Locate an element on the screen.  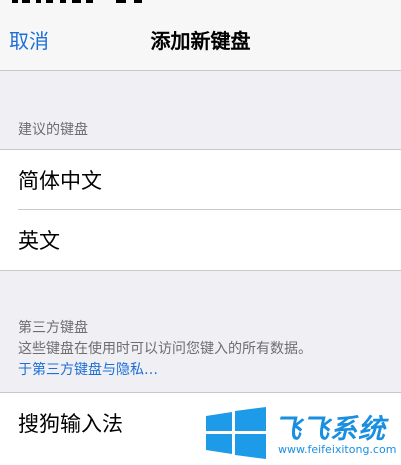
suggested-keyboards-header: 建议的键盘 is located at coordinates (53, 130).